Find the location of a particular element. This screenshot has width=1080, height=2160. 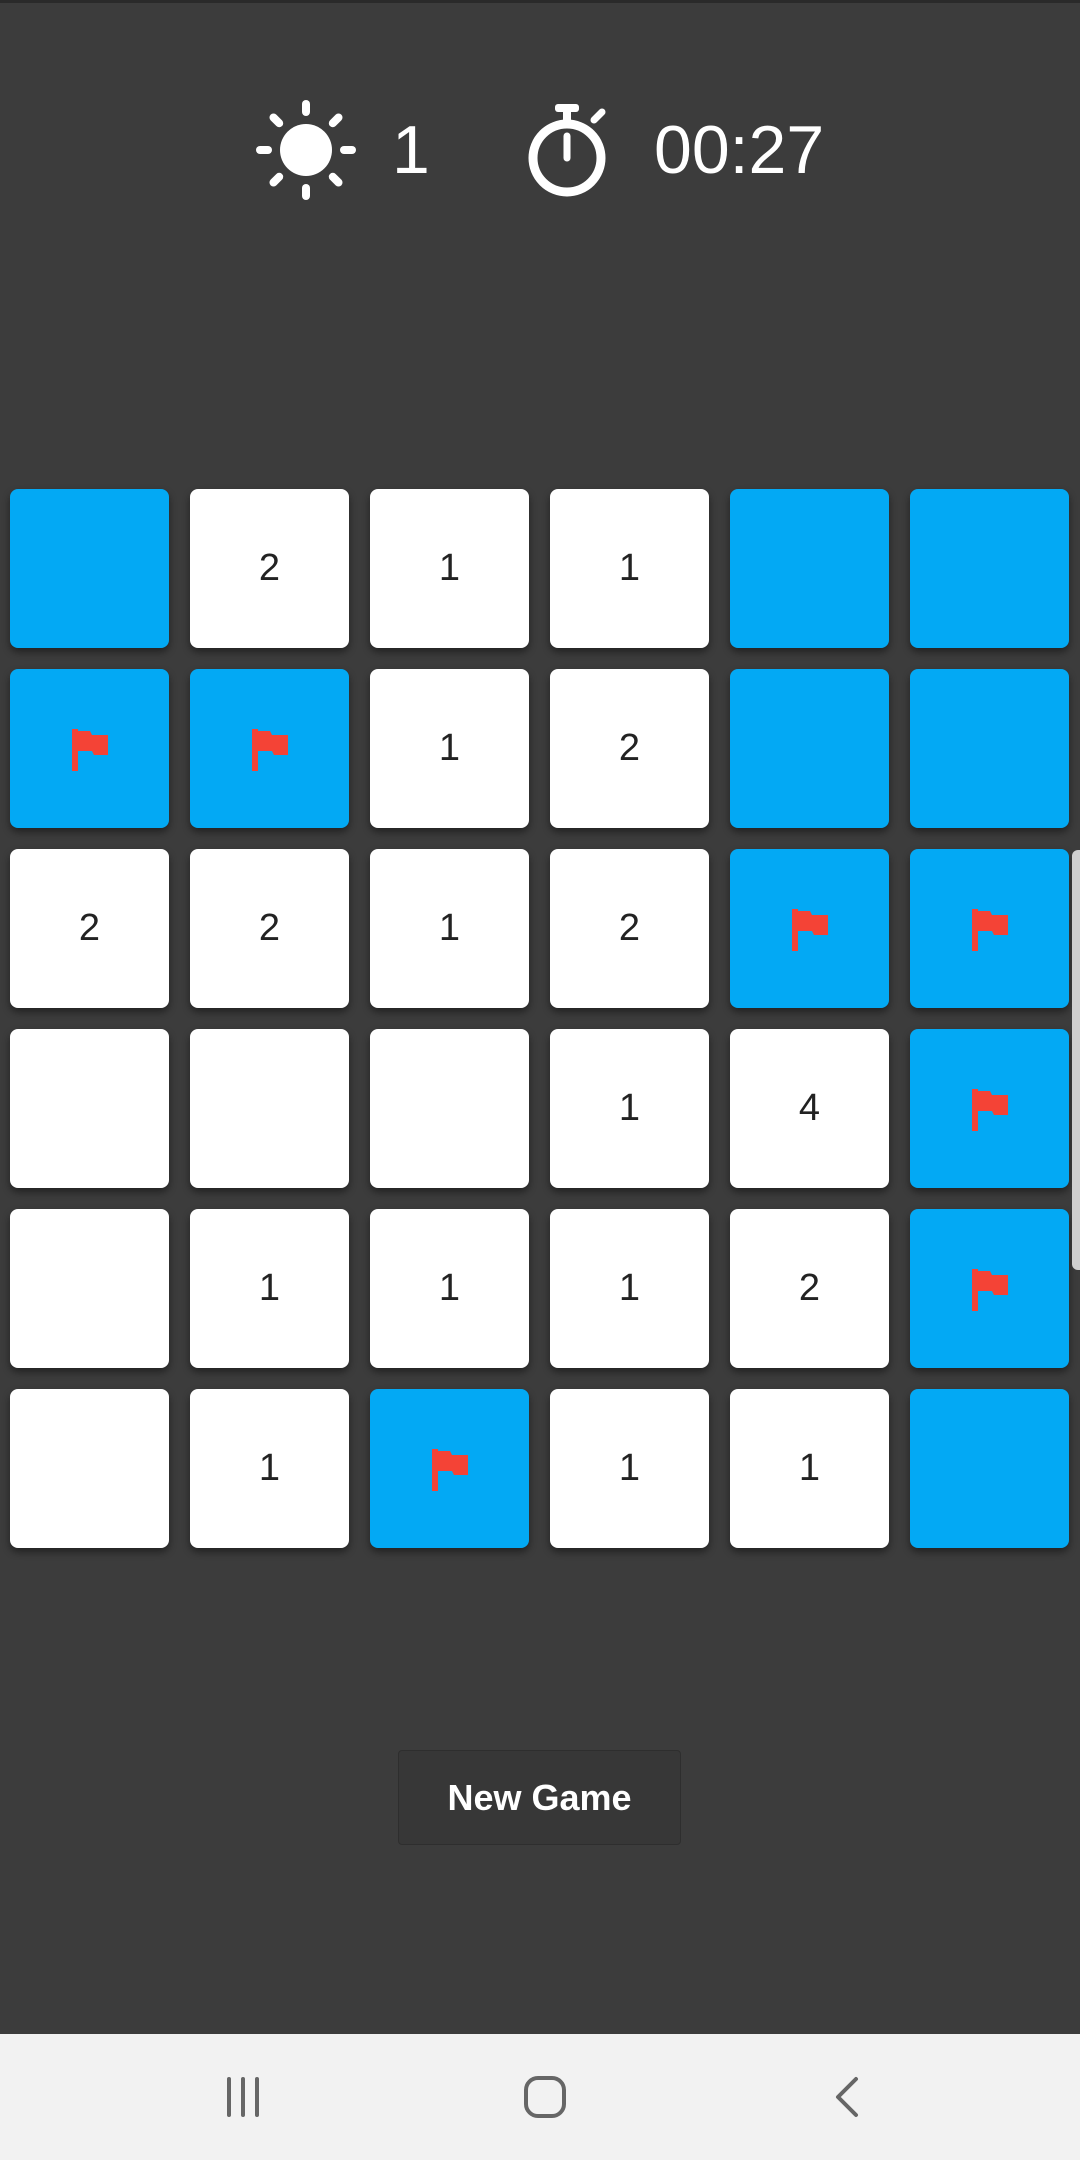

home-icon is located at coordinates (545, 2097).